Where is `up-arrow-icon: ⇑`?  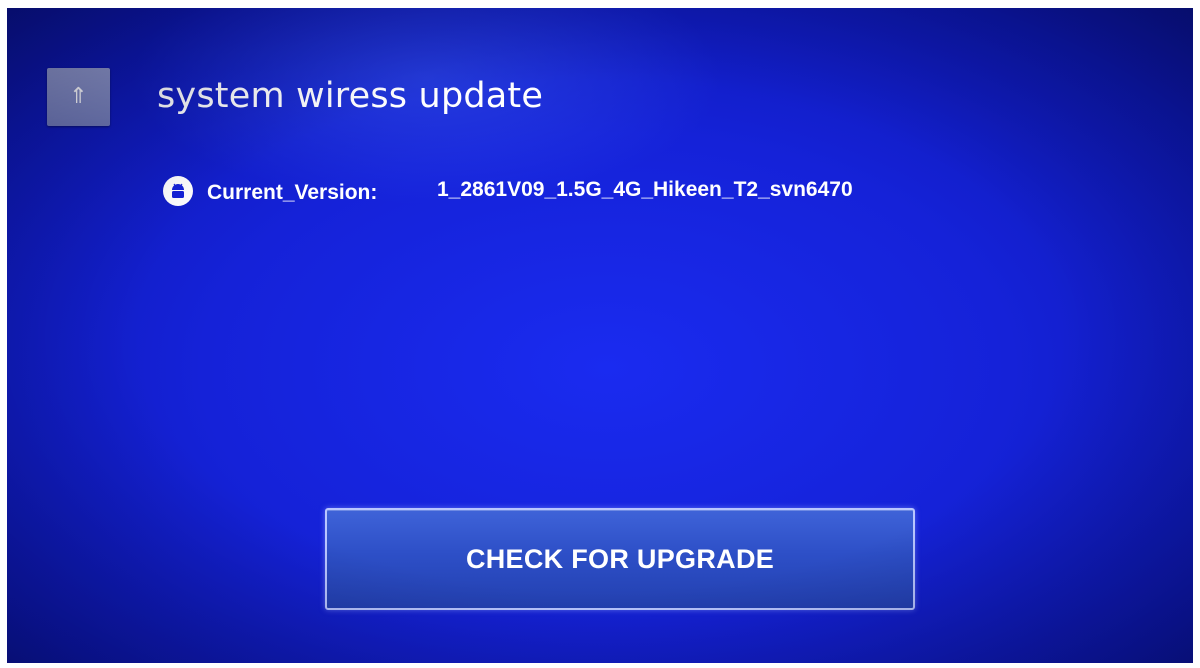 up-arrow-icon: ⇑ is located at coordinates (78, 96).